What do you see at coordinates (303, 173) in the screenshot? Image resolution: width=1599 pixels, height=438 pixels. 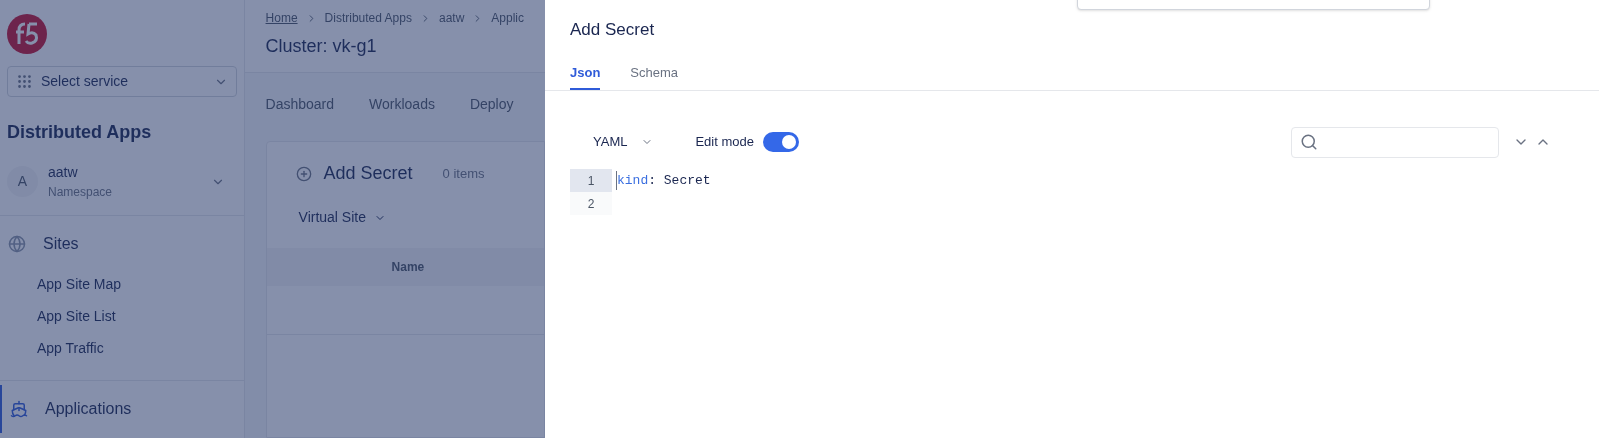 I see `add-icon` at bounding box center [303, 173].